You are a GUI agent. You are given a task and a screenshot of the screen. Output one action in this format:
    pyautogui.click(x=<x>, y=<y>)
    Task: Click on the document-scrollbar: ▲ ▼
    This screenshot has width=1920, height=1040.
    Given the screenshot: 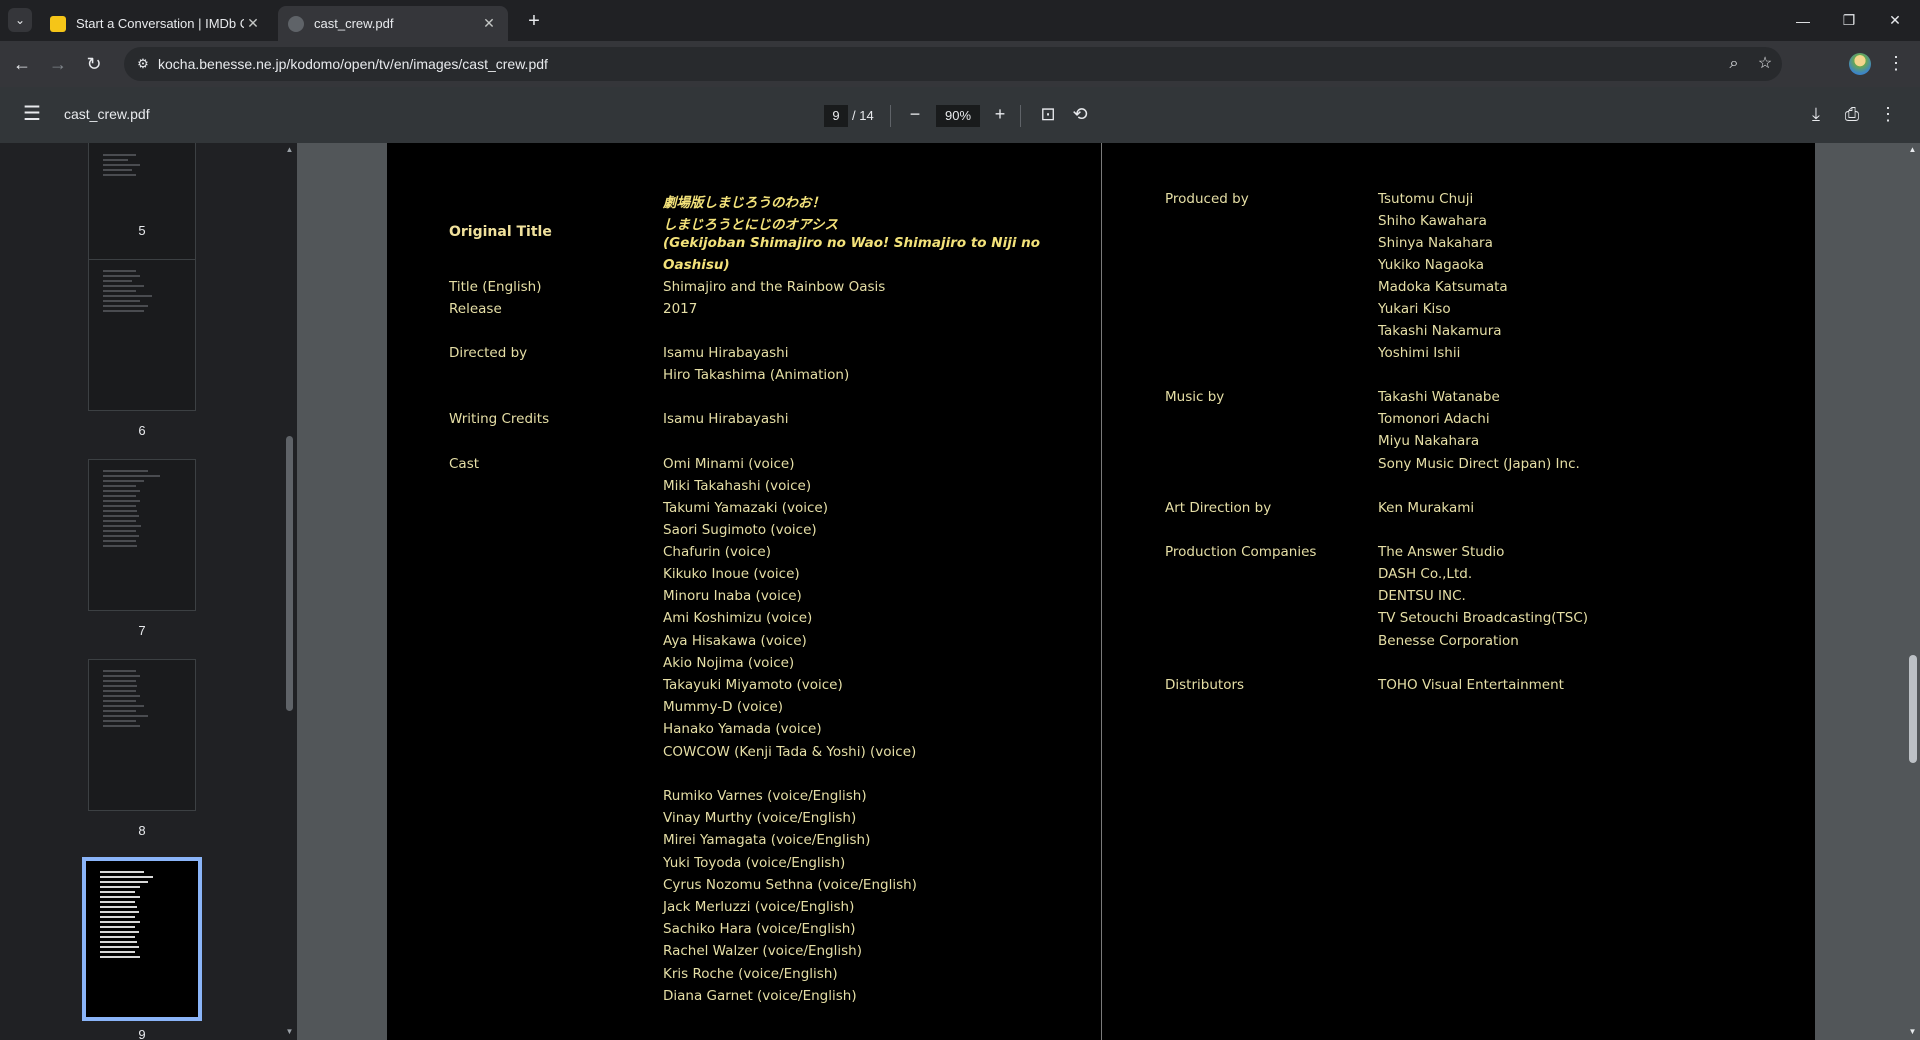 What is the action you would take?
    pyautogui.click(x=1912, y=591)
    